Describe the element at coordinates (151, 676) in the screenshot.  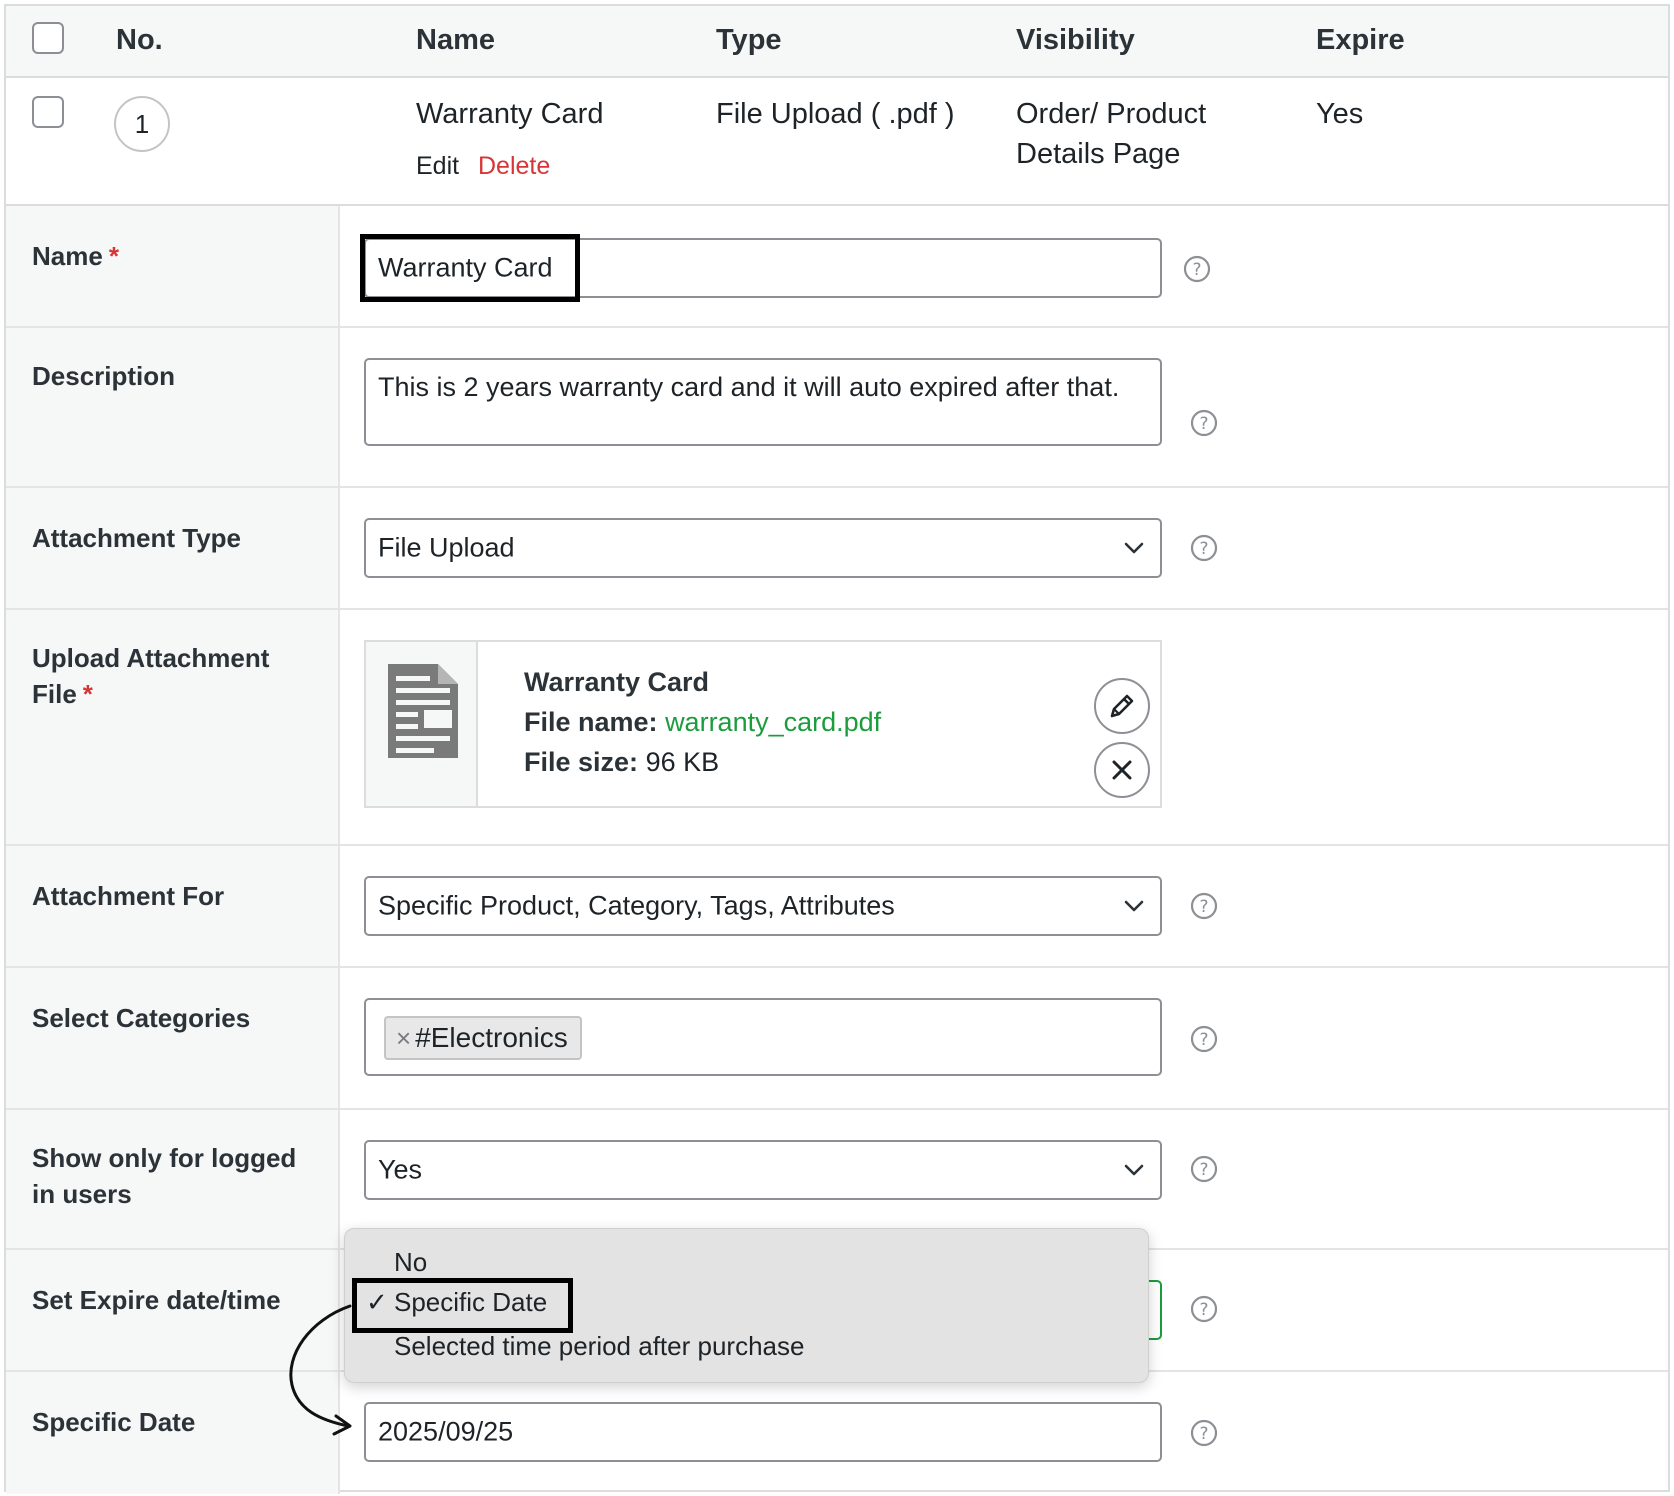
I see `upload-file-label-text: Upload Attachment File` at that location.